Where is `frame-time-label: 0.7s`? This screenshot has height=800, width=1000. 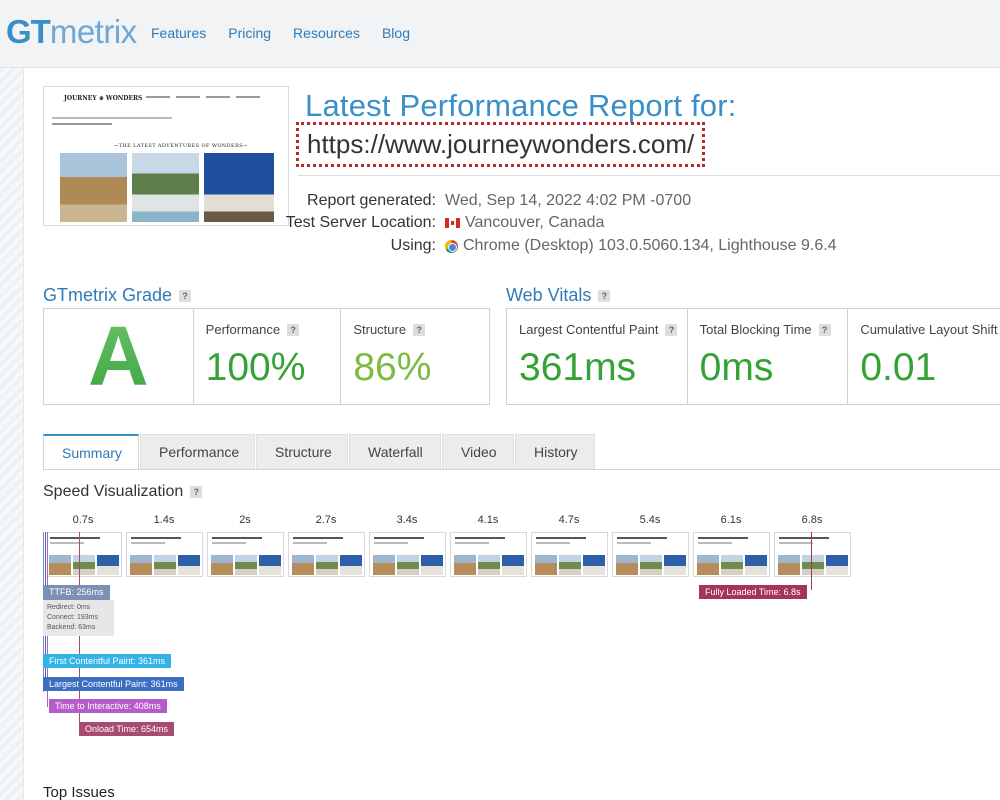
frame-time-label: 0.7s is located at coordinates (83, 520).